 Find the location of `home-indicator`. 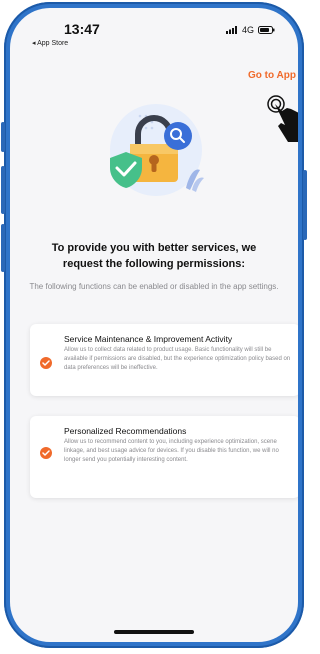

home-indicator is located at coordinates (154, 632).